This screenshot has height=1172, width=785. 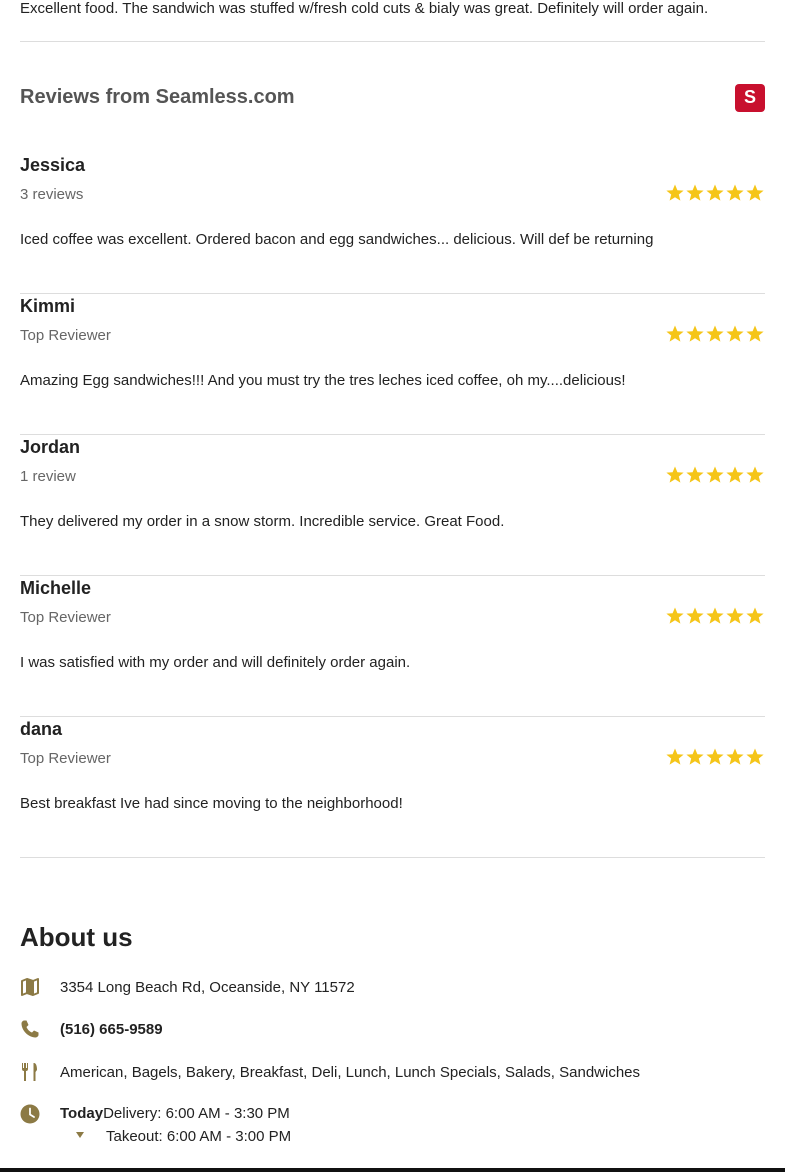 I want to click on seamless-logo: S, so click(x=750, y=97).